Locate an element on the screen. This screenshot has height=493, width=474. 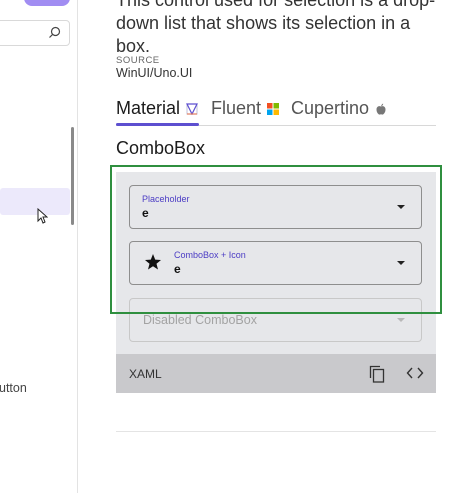
xaml-label: XAML is located at coordinates (145, 374).